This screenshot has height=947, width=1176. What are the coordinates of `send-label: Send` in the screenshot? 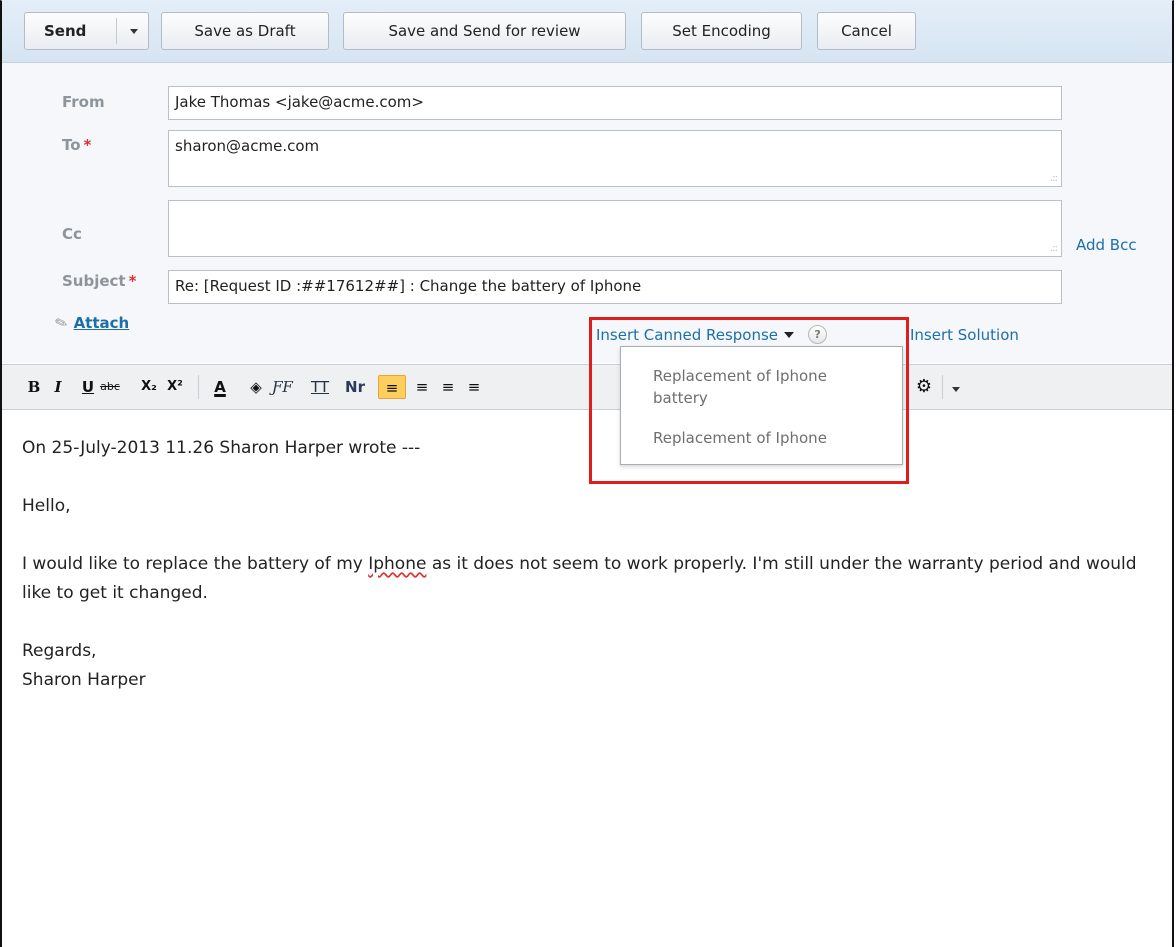 It's located at (70, 31).